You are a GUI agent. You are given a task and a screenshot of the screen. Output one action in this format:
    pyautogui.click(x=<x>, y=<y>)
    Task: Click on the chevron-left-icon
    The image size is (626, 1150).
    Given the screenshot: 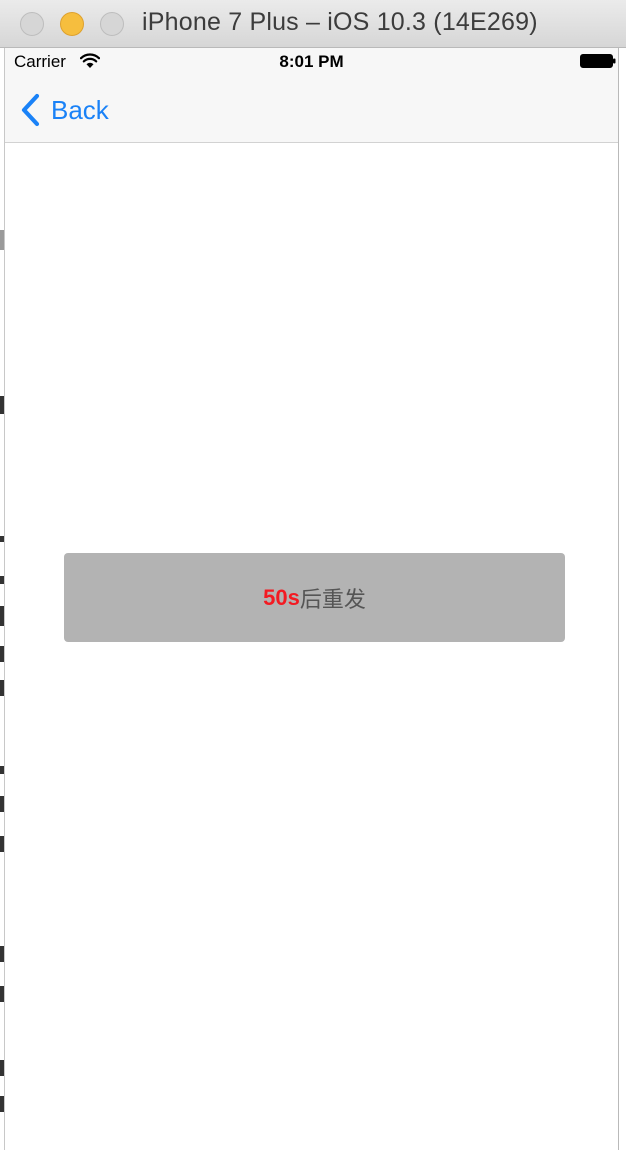 What is the action you would take?
    pyautogui.click(x=30, y=110)
    